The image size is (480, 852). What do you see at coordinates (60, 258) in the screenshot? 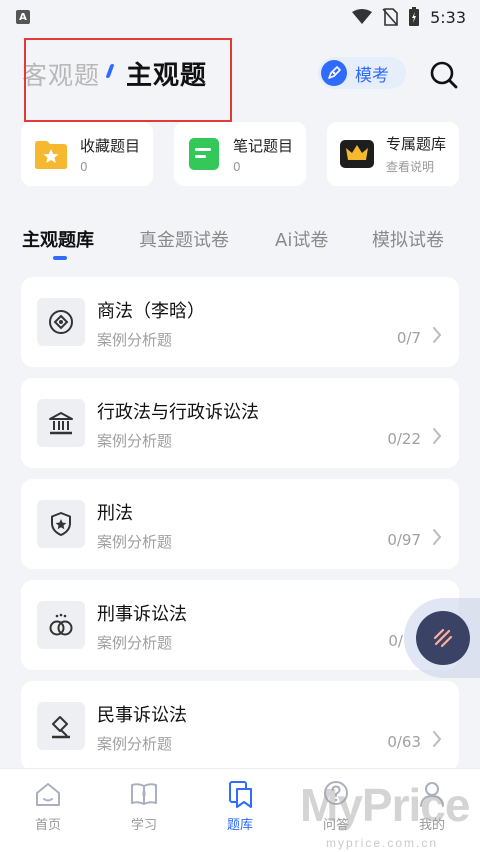
I see `active-tab-indicator` at bounding box center [60, 258].